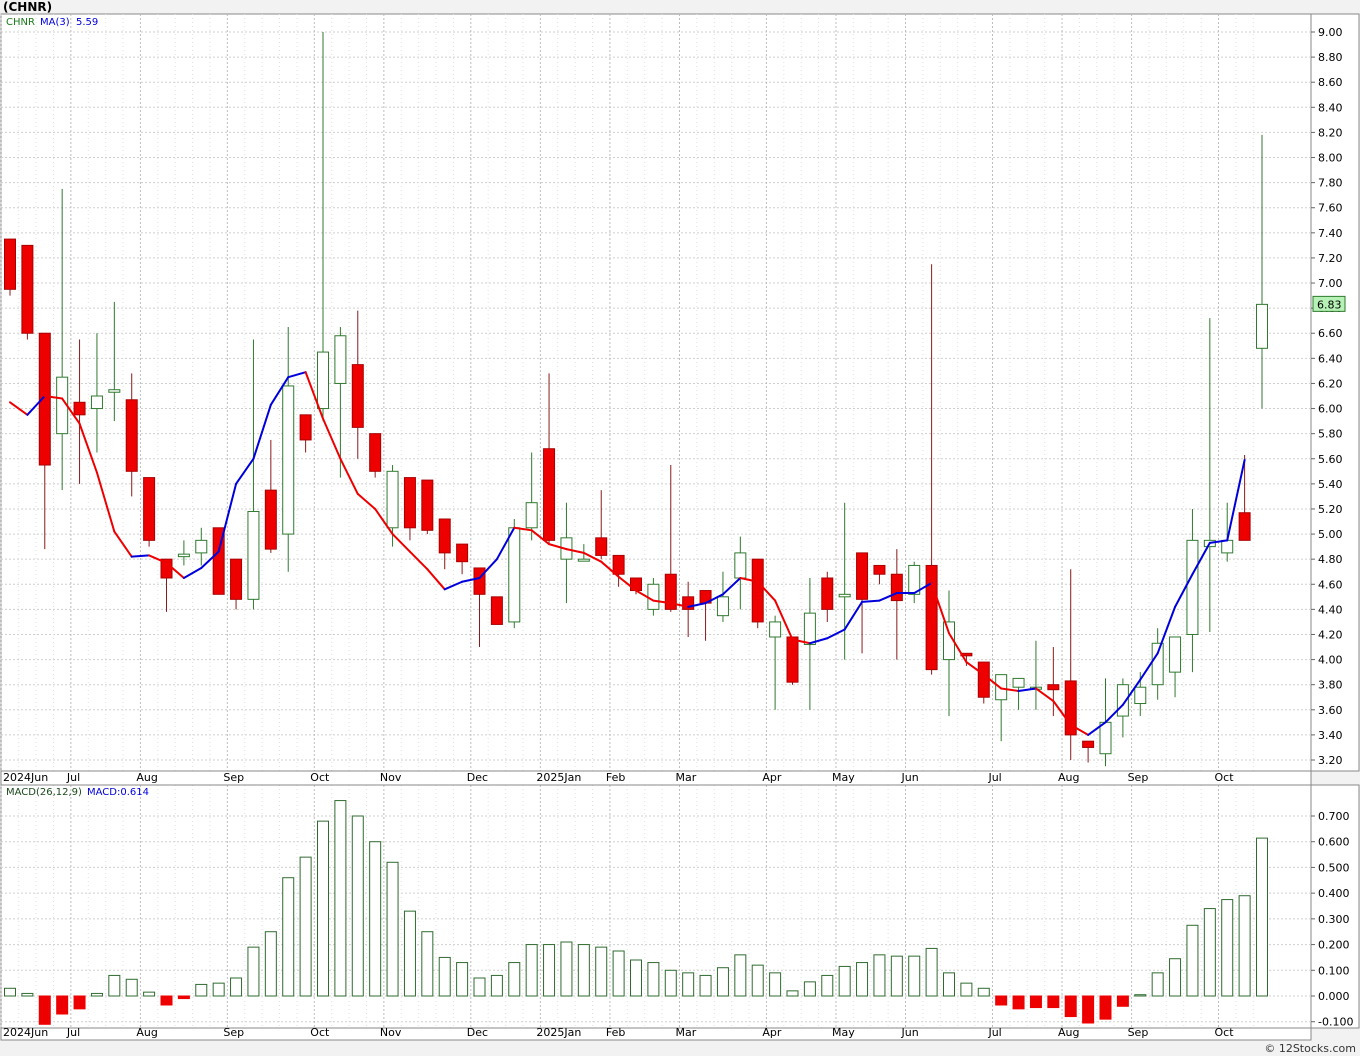 The width and height of the screenshot is (1360, 1056). What do you see at coordinates (558, 1032) in the screenshot?
I see `month-label: 2025Jan` at bounding box center [558, 1032].